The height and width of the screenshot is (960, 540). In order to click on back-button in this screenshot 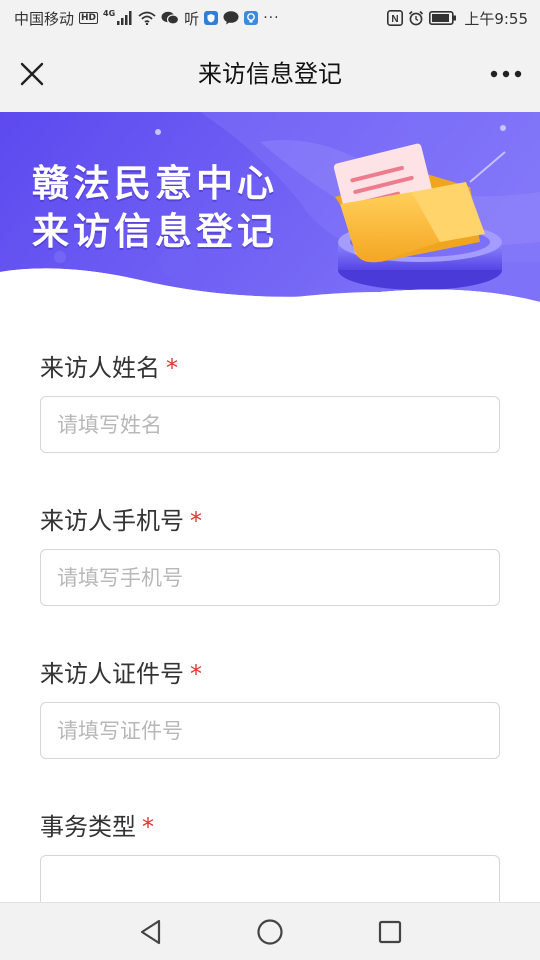, I will do `click(151, 932)`.